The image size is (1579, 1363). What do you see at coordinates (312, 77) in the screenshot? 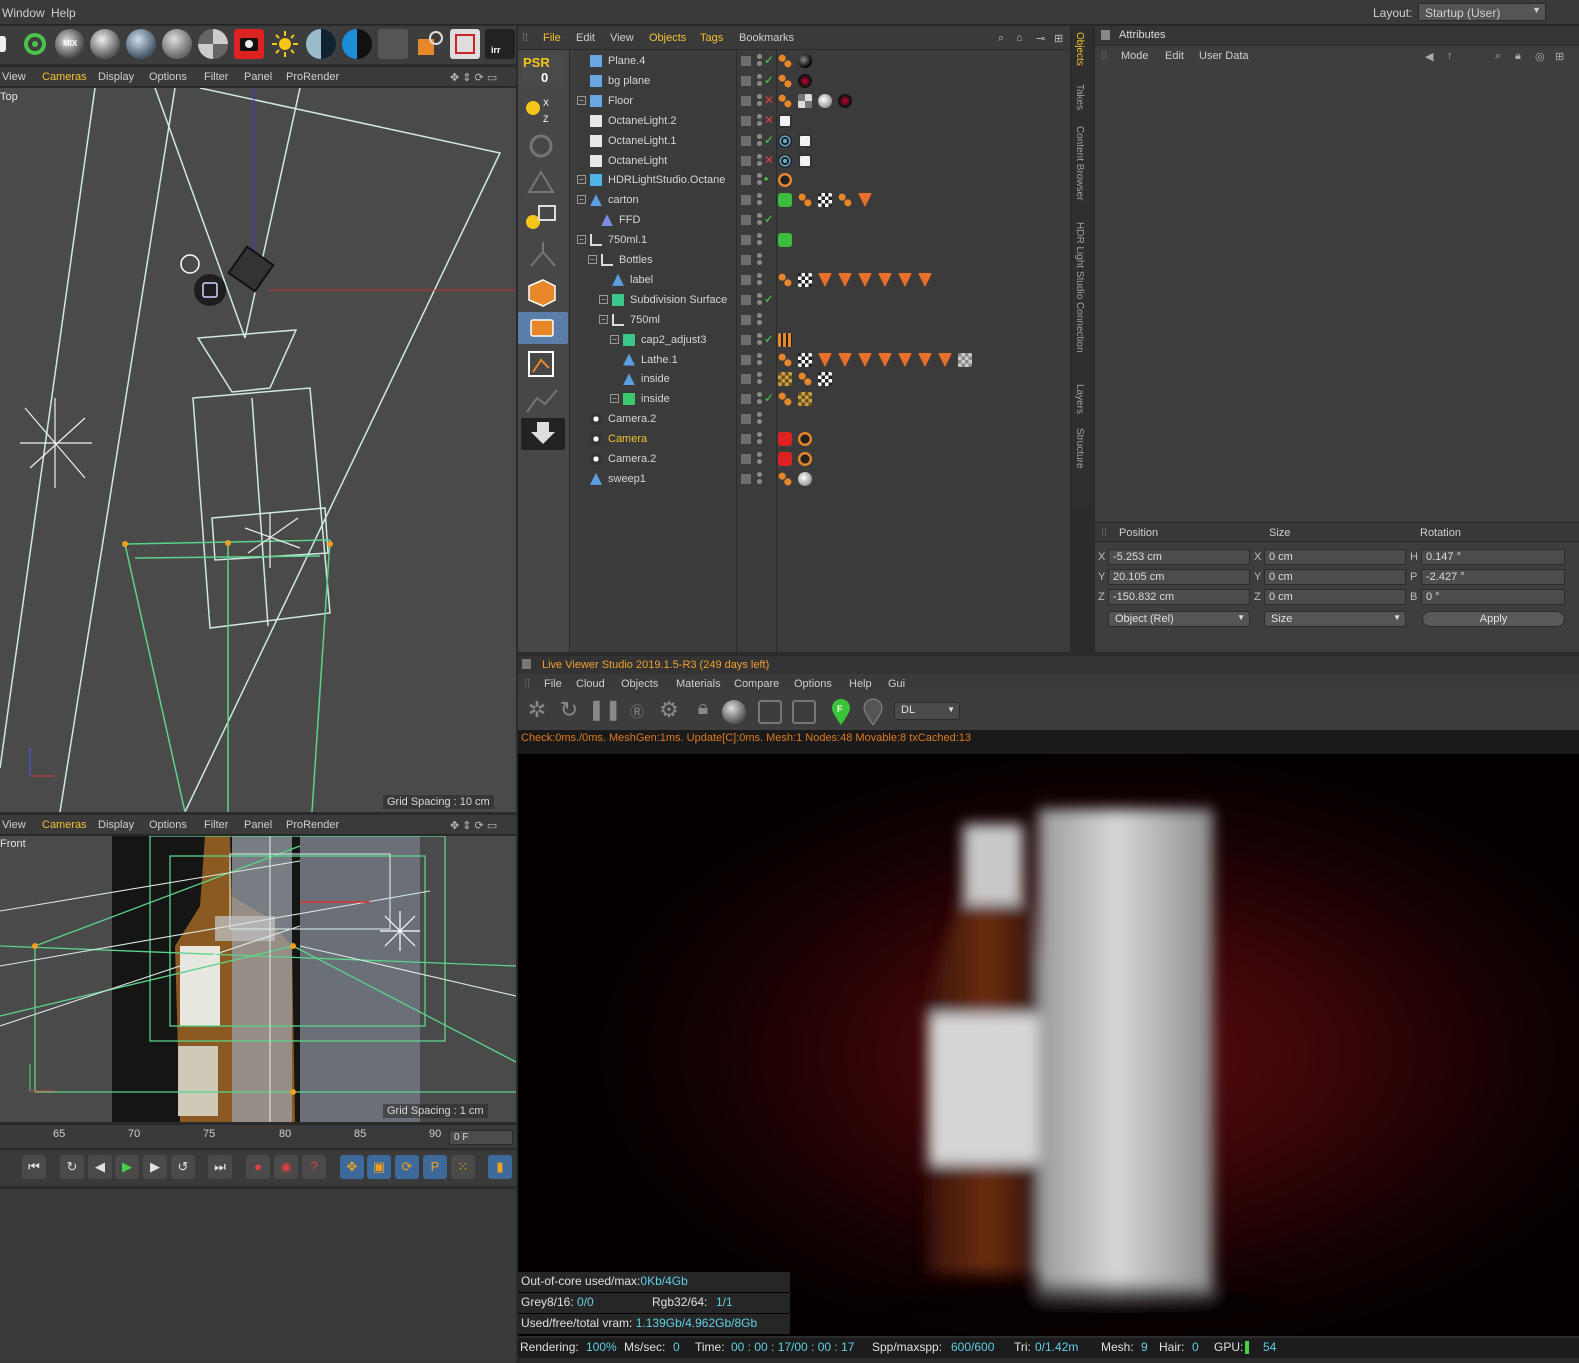
I see `vp-menu-prorender: ProRender` at bounding box center [312, 77].